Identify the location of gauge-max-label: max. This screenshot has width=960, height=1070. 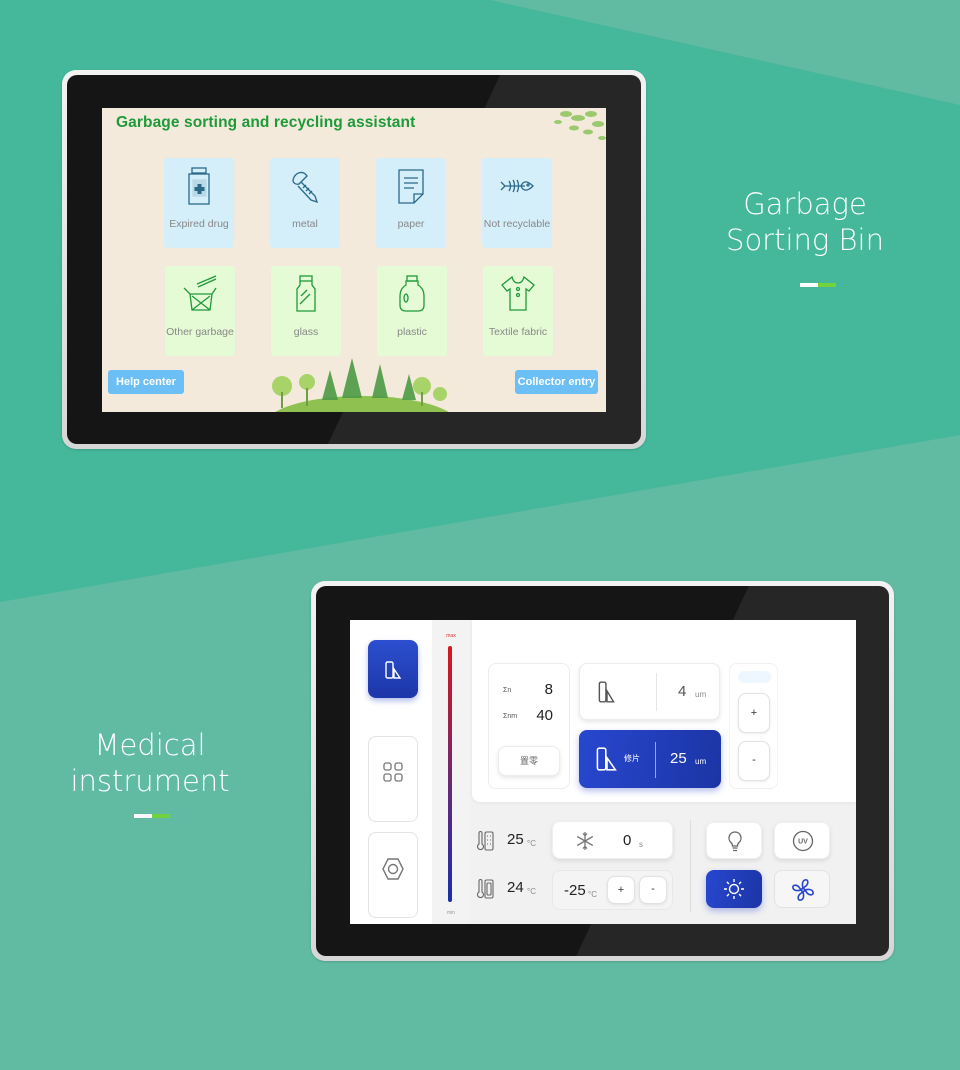
(451, 636).